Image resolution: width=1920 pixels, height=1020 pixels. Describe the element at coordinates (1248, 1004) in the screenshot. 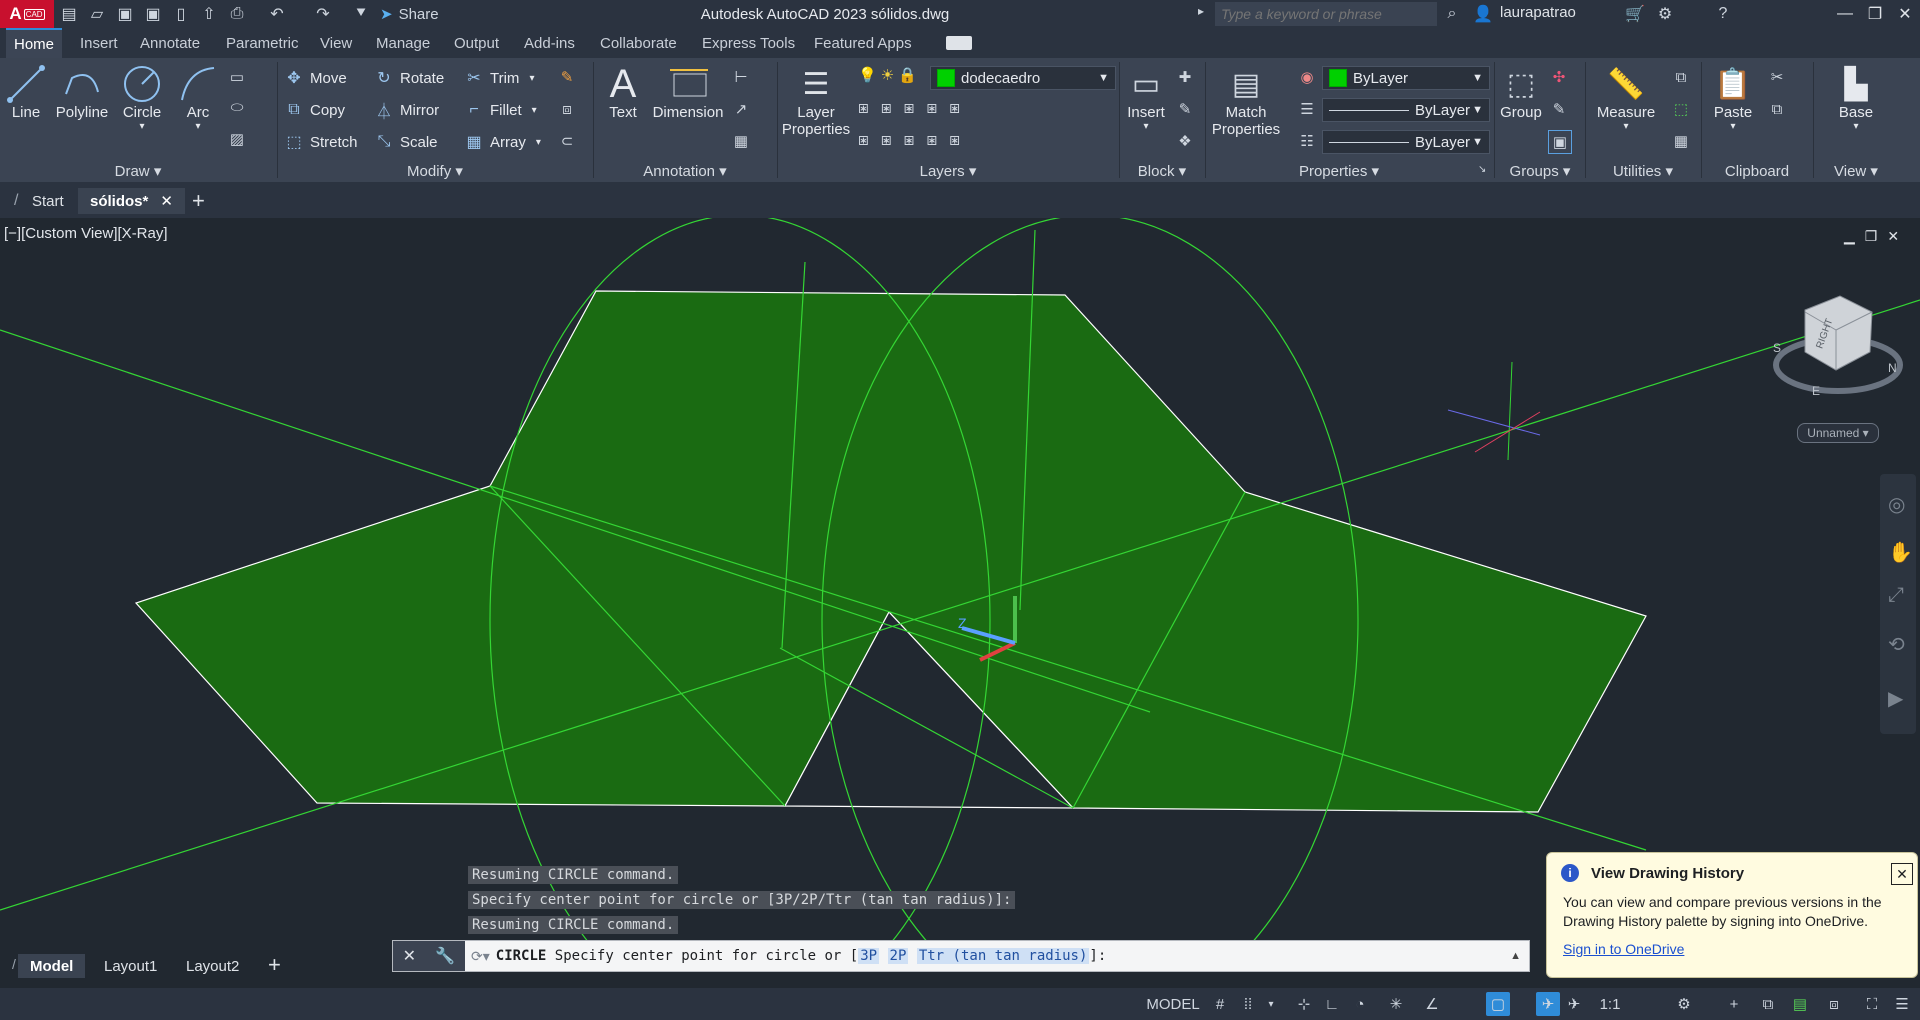

I see `snap-icon: ⁞⁞` at that location.